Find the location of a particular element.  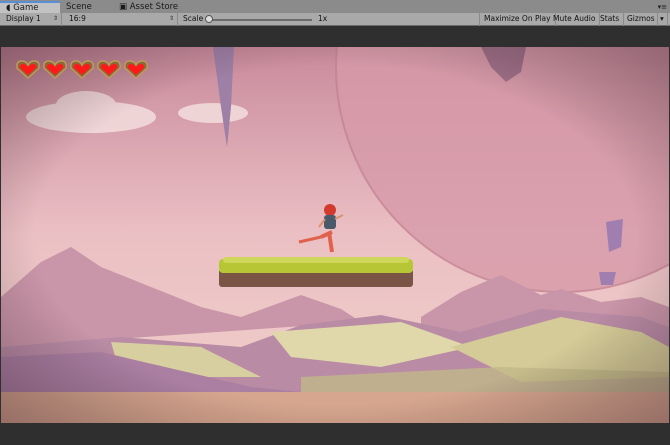

editor-tab-bar: ◖ Game Scene ▣ Asset Store ▾≡ is located at coordinates (335, 6).